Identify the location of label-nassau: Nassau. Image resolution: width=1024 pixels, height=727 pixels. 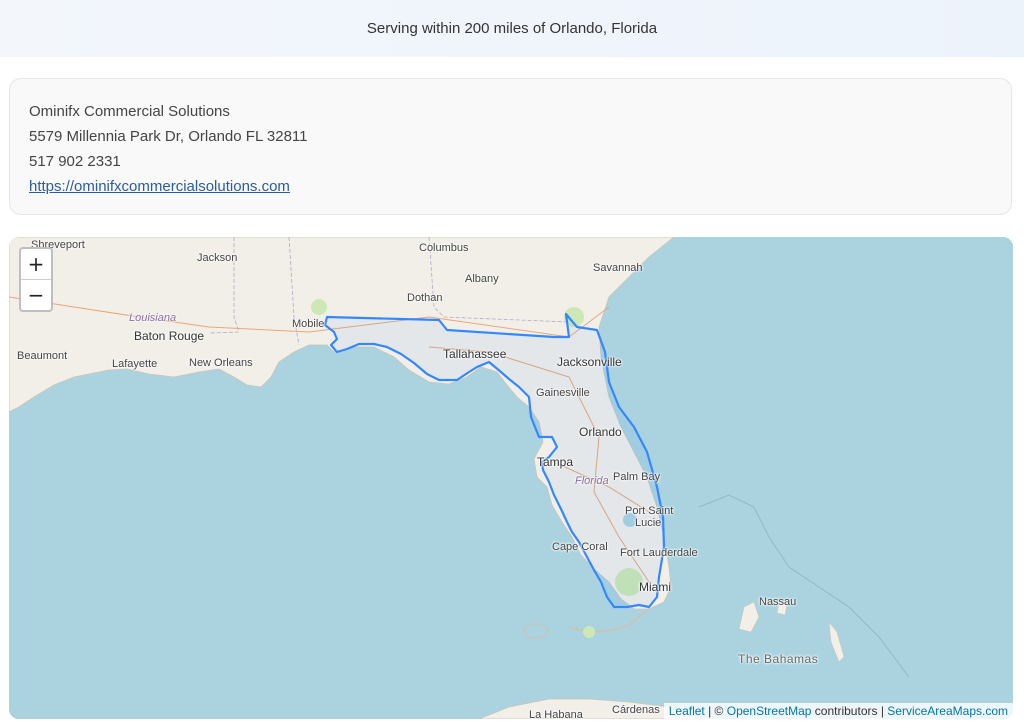
(778, 602).